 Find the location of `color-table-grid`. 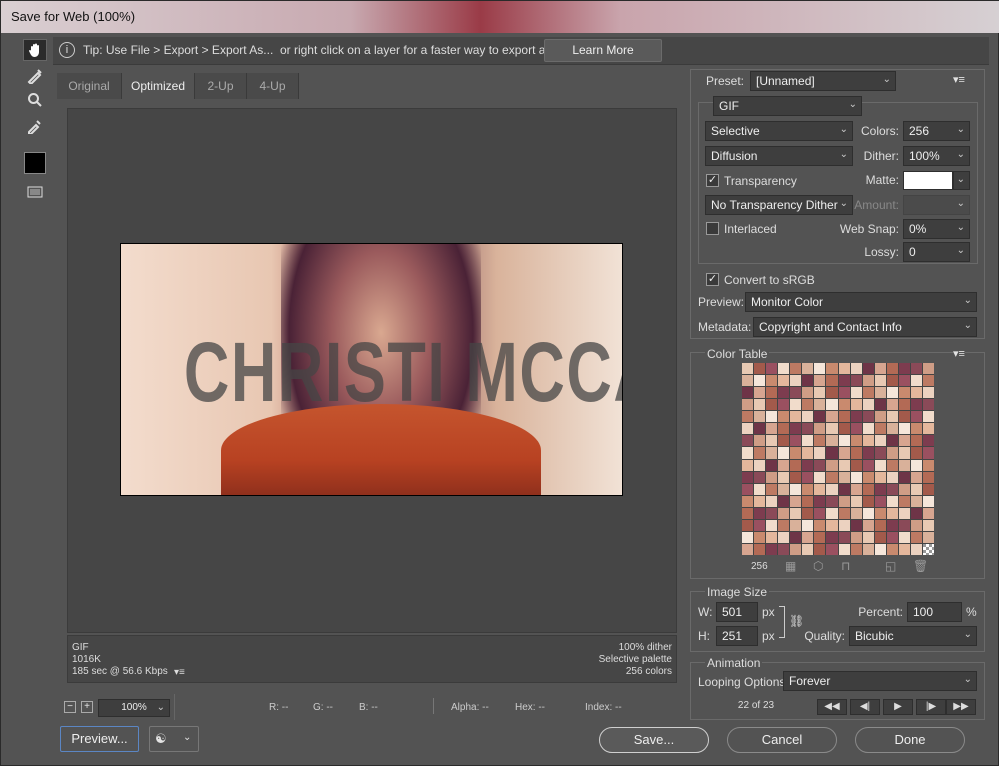

color-table-grid is located at coordinates (838, 459).